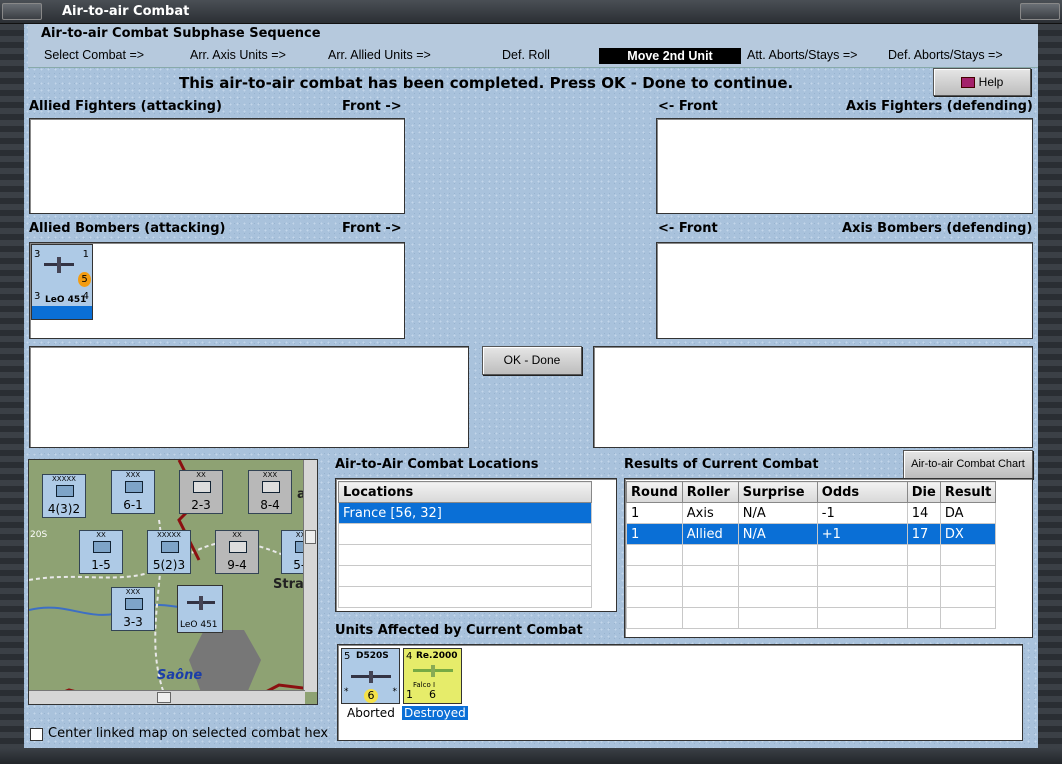 This screenshot has height=764, width=1062. I want to click on axis-fighters-label: Axis Fighters (defending), so click(939, 106).